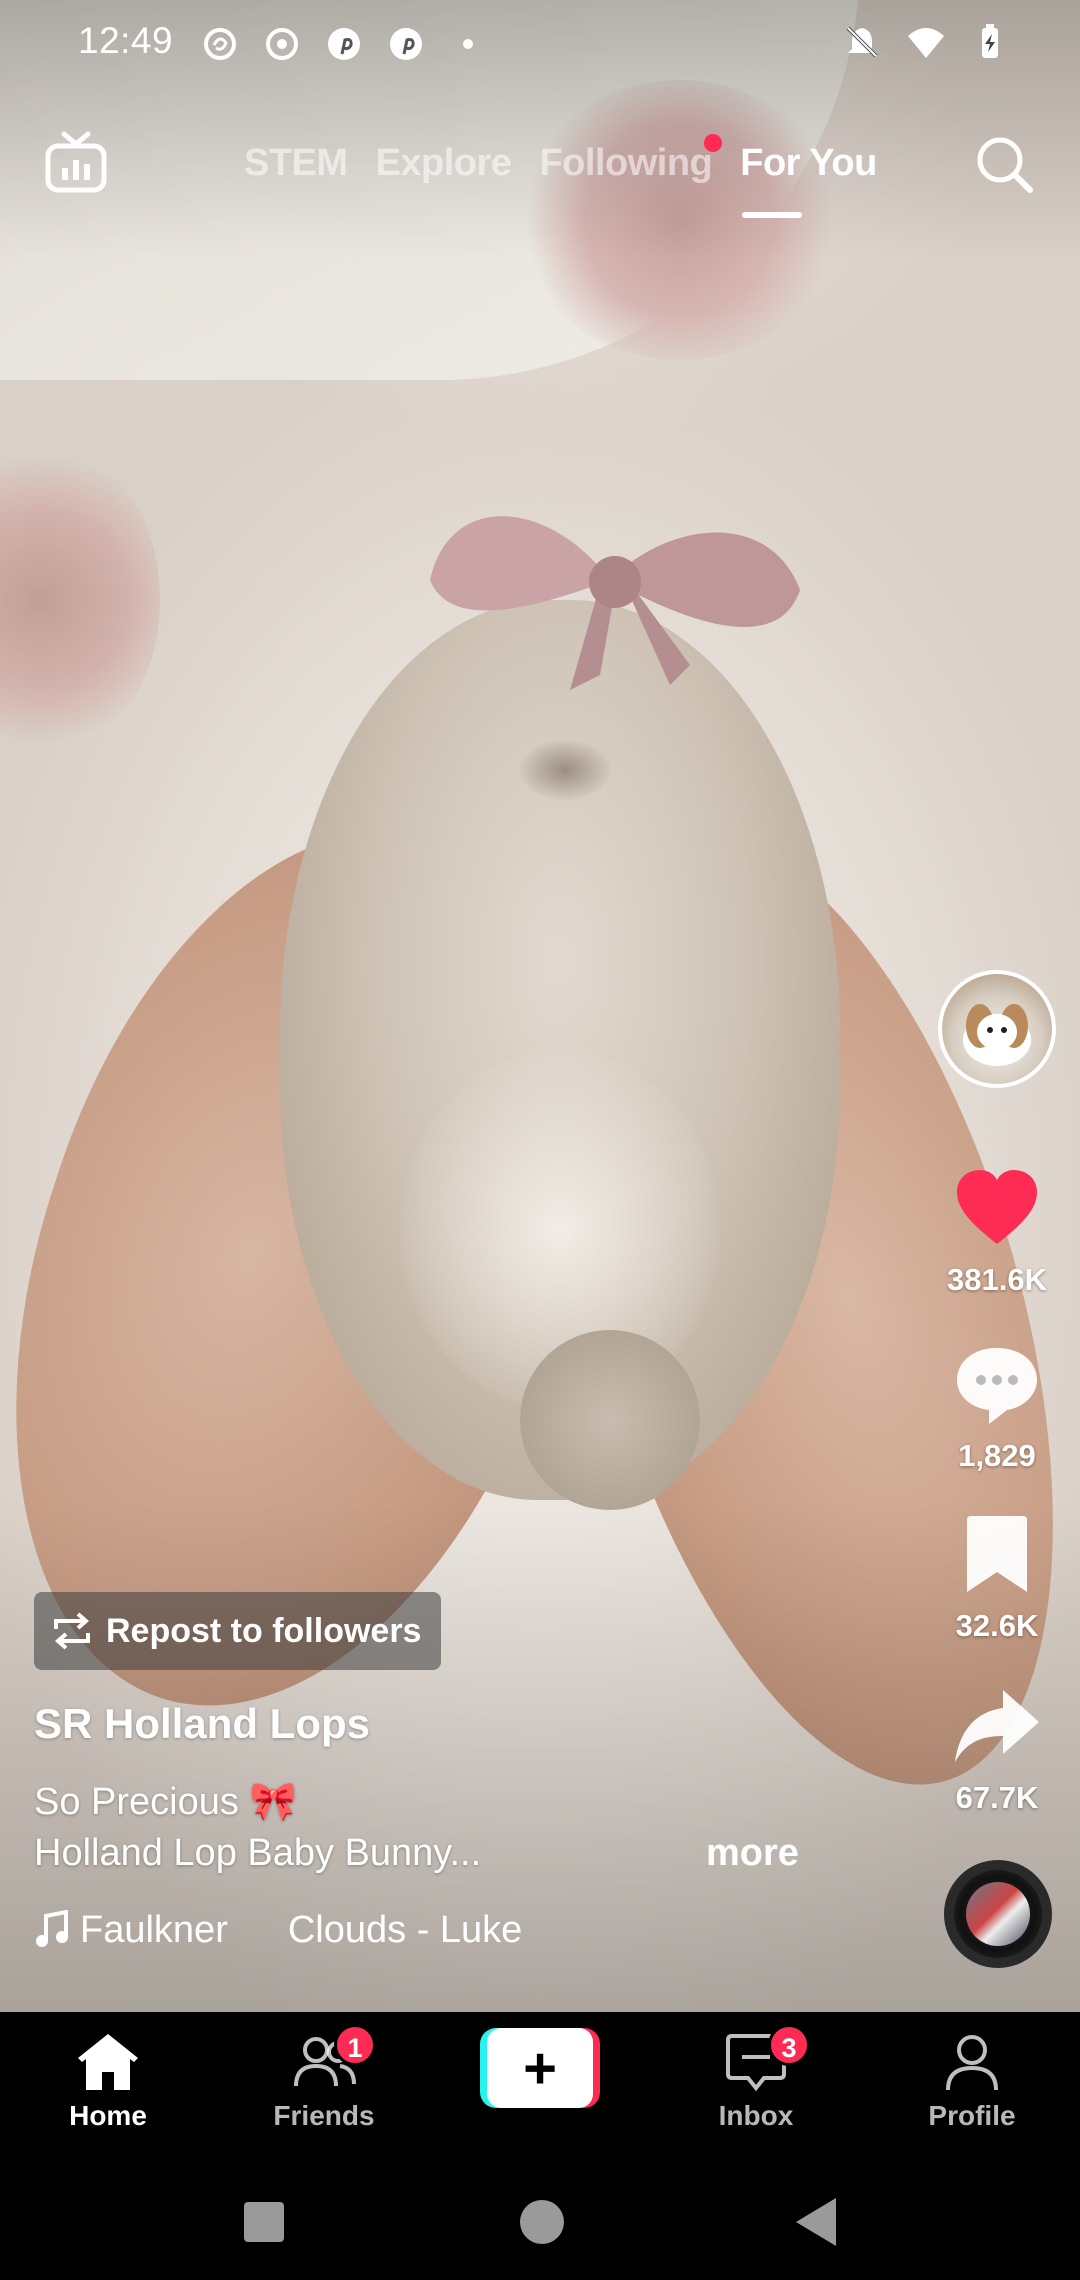 Image resolution: width=1080 pixels, height=2280 pixels. I want to click on music-disc, so click(998, 1914).